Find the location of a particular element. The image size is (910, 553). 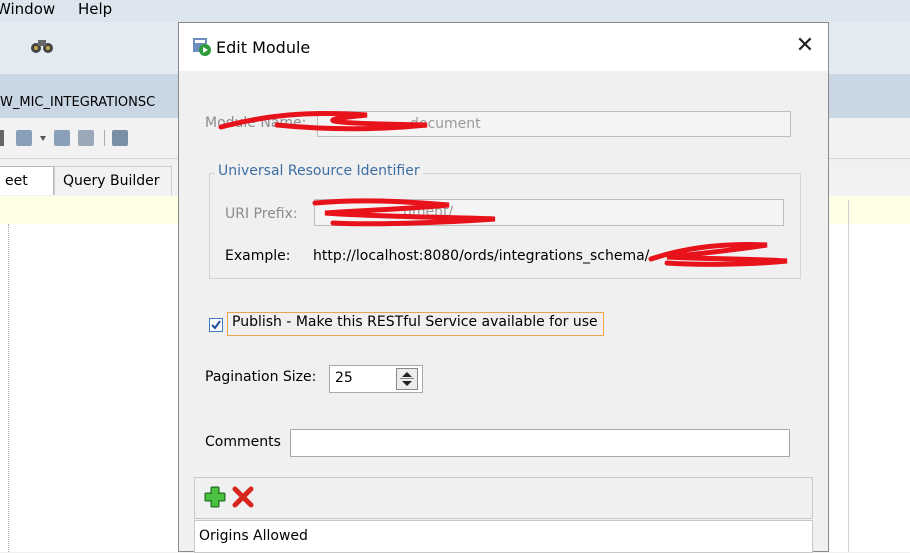

add-icon is located at coordinates (215, 497).